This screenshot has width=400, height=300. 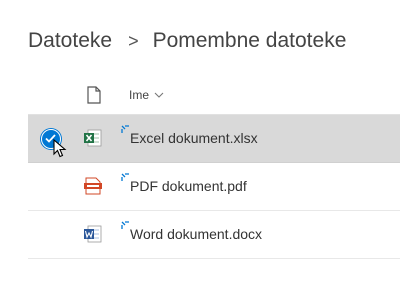 I want to click on excel-icon, so click(x=93, y=140).